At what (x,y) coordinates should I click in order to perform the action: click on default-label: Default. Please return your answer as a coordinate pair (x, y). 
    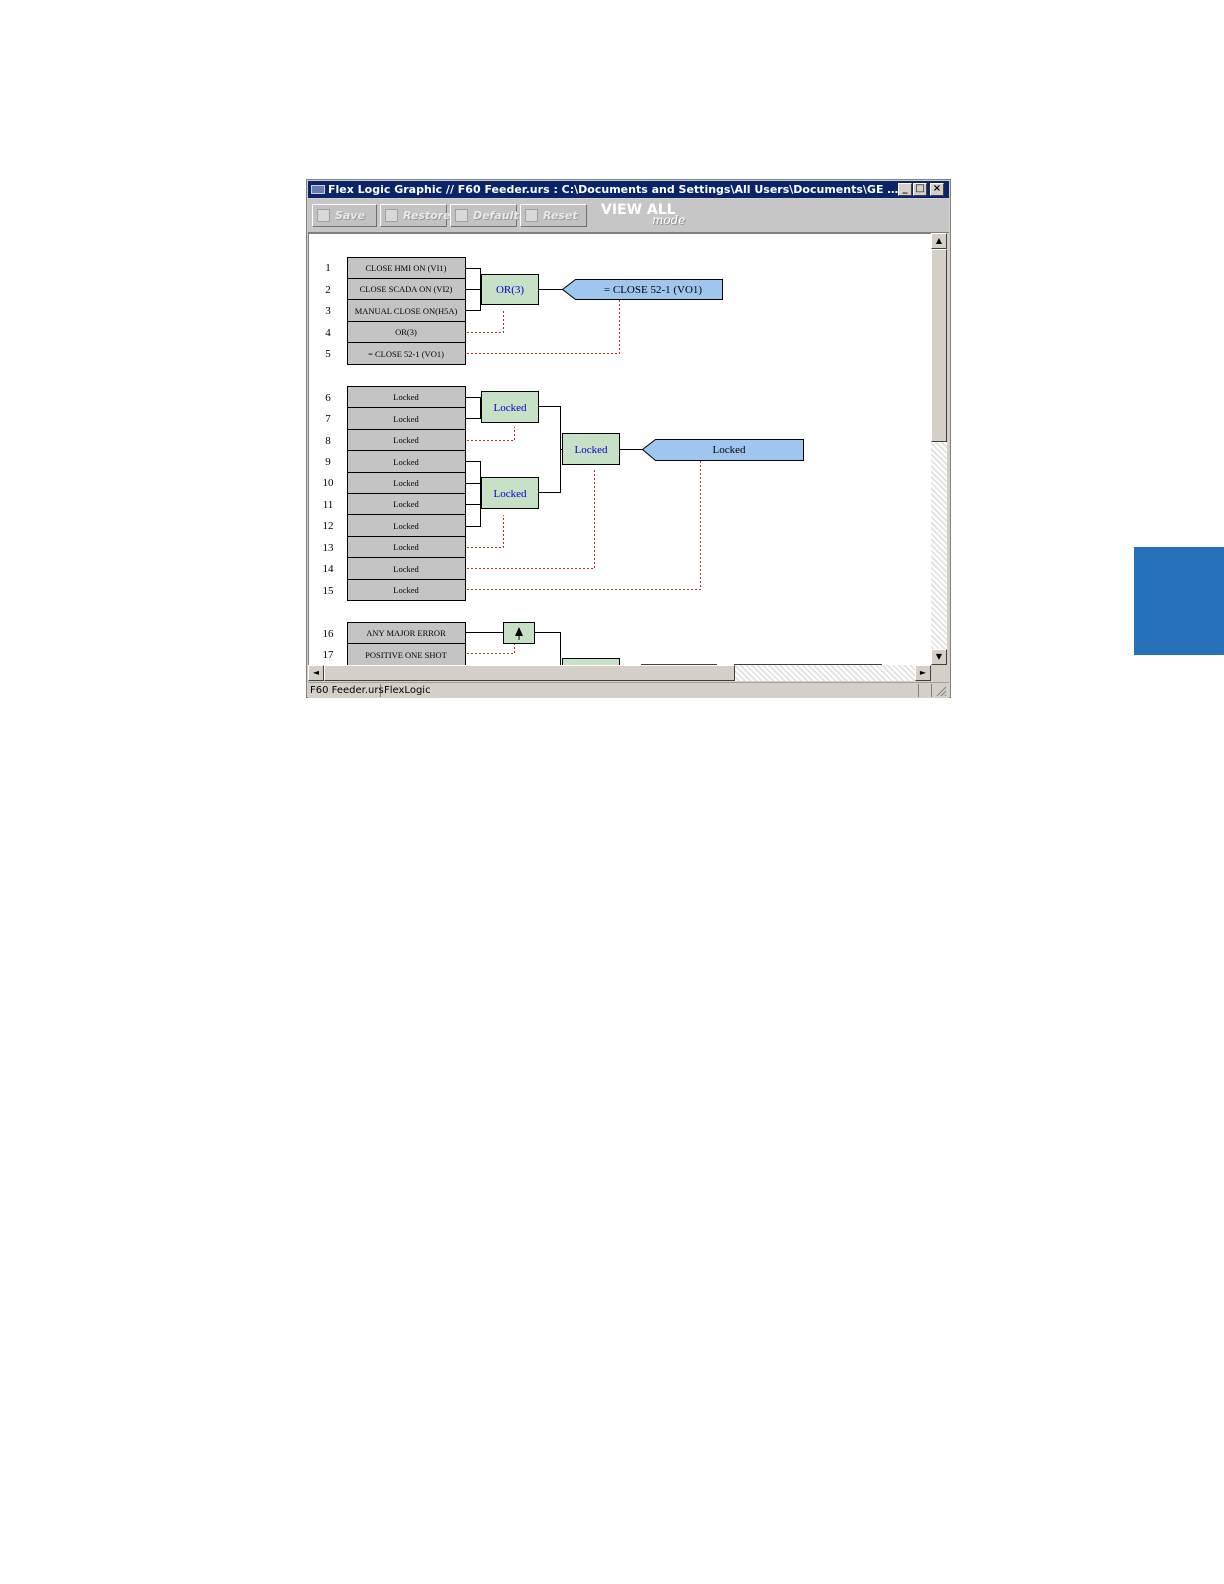
    Looking at the image, I should click on (496, 215).